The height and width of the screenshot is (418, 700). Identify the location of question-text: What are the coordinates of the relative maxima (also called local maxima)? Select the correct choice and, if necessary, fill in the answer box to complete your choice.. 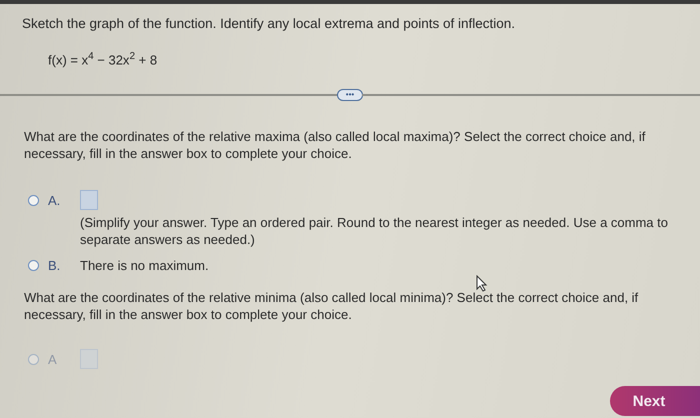
(335, 145).